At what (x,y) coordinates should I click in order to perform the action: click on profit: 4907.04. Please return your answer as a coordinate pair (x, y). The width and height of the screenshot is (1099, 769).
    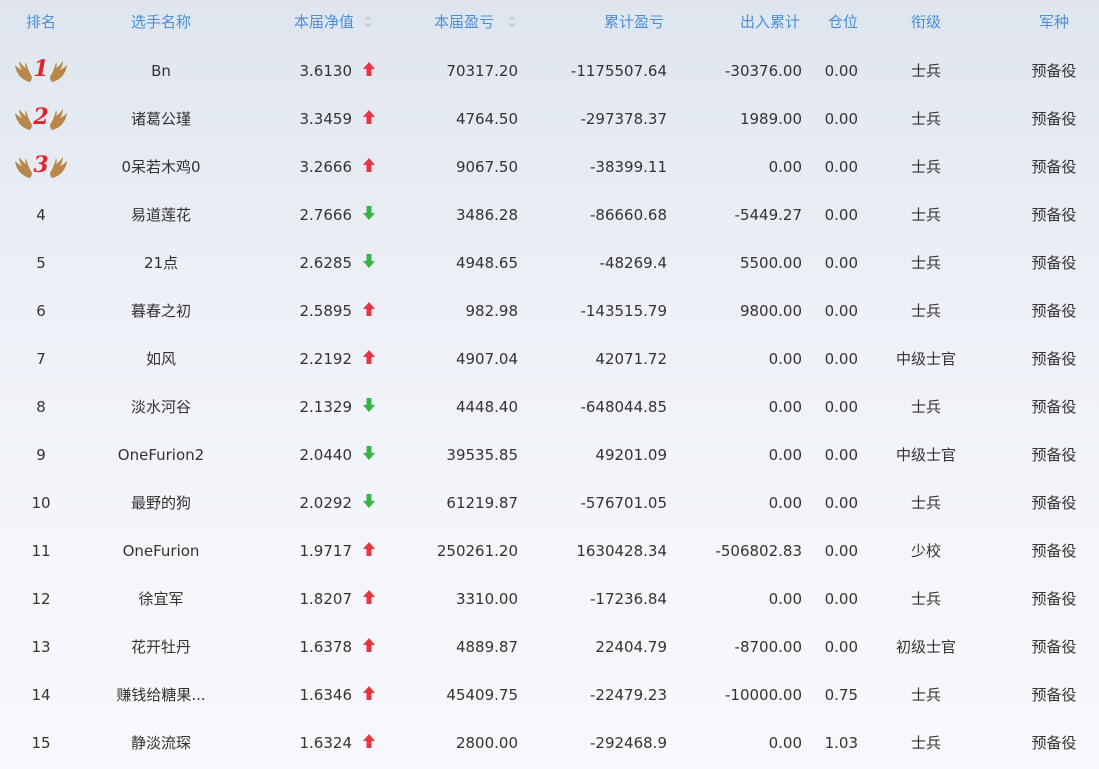
    Looking at the image, I should click on (486, 359).